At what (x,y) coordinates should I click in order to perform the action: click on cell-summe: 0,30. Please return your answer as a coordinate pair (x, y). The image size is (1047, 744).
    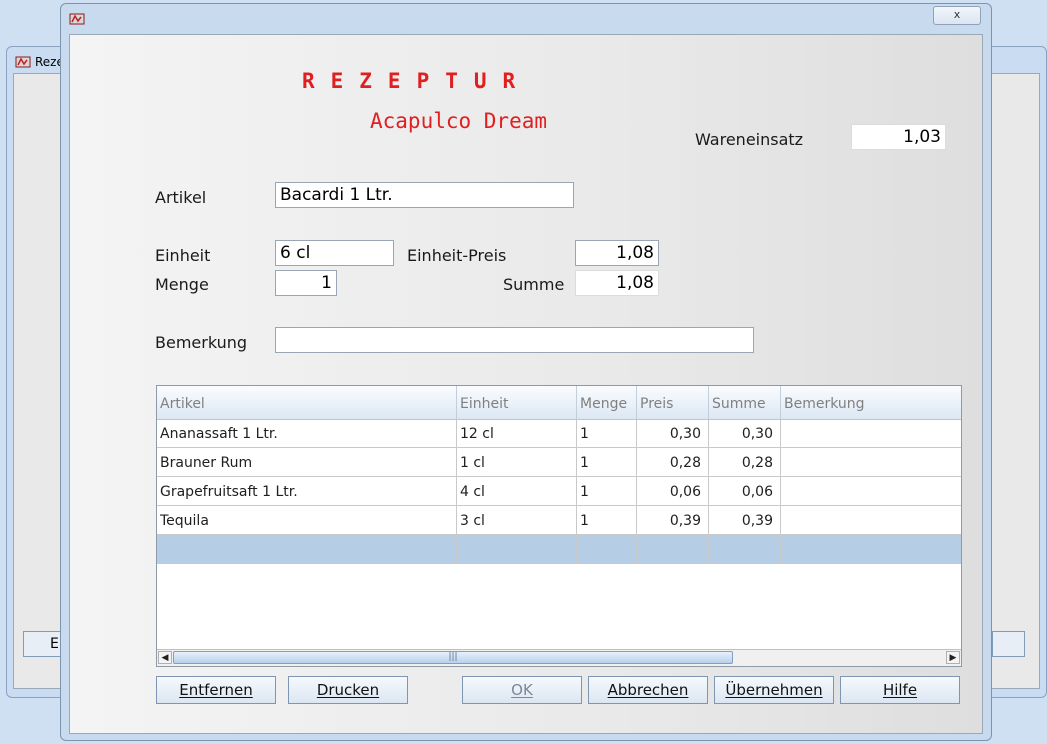
    Looking at the image, I should click on (745, 433).